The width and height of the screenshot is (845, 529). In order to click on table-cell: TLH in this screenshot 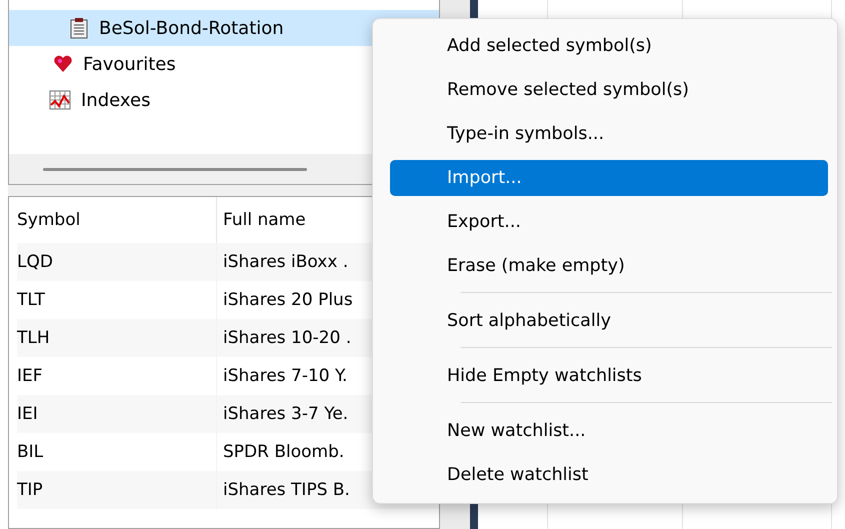, I will do `click(116, 338)`.